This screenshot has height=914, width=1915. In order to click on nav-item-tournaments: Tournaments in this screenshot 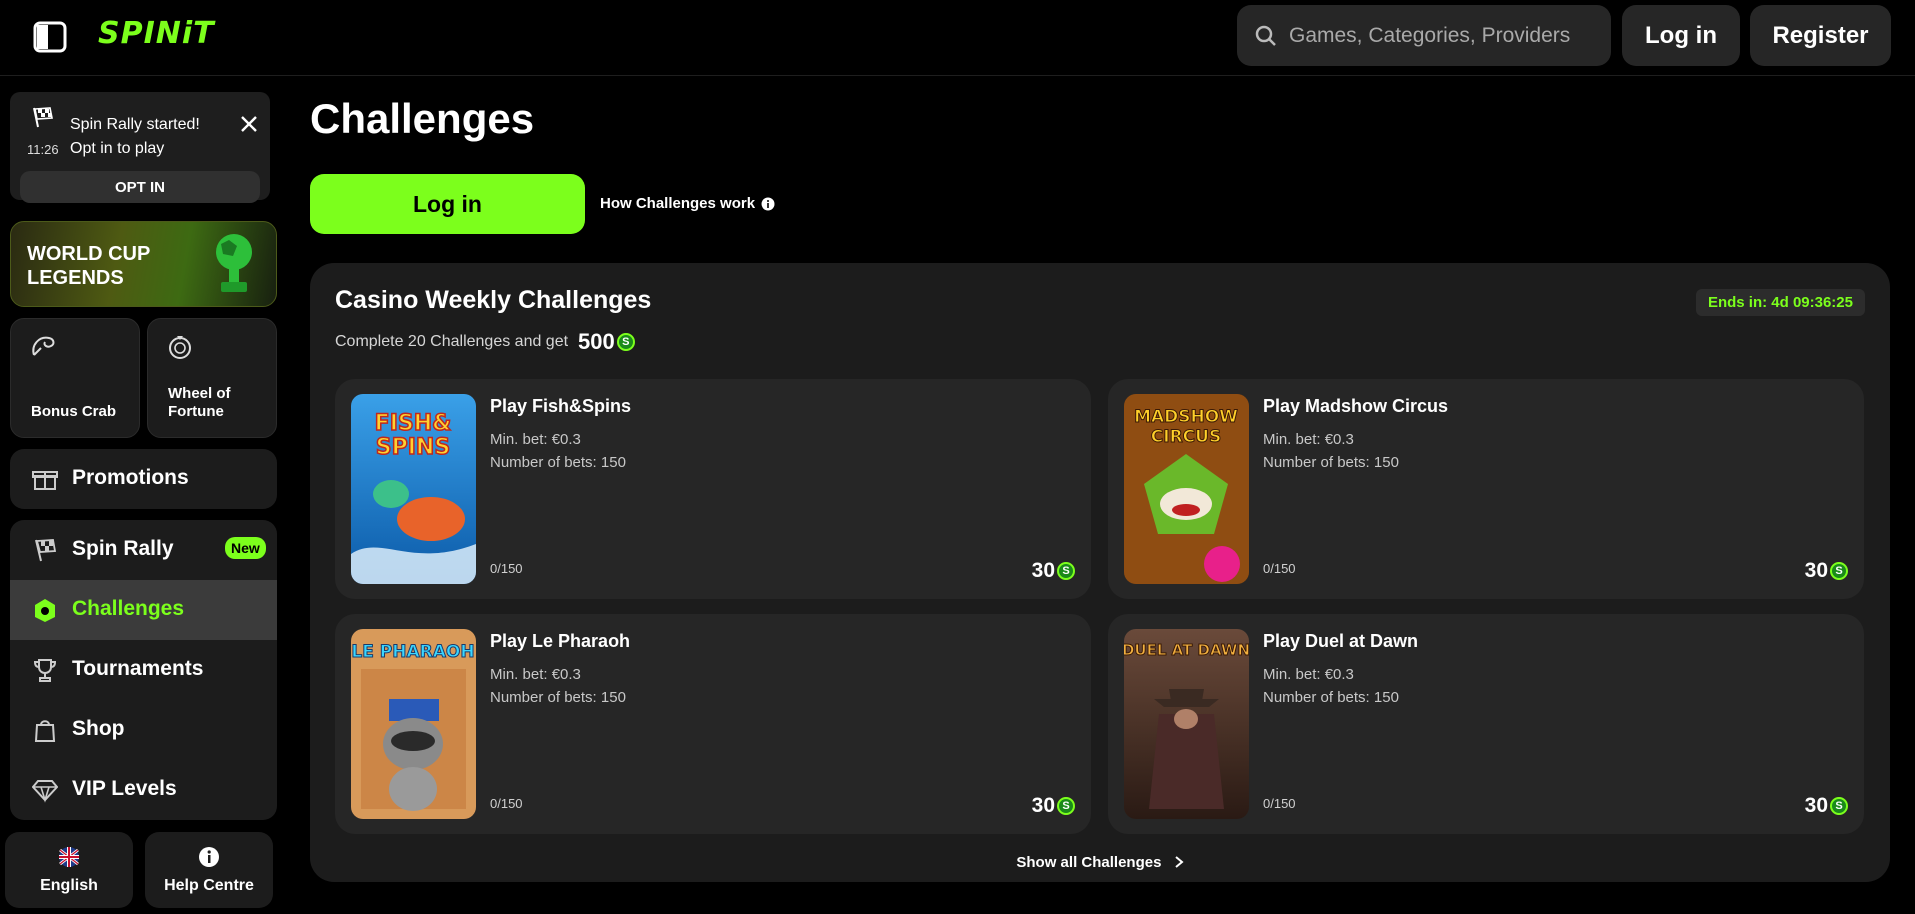, I will do `click(143, 670)`.